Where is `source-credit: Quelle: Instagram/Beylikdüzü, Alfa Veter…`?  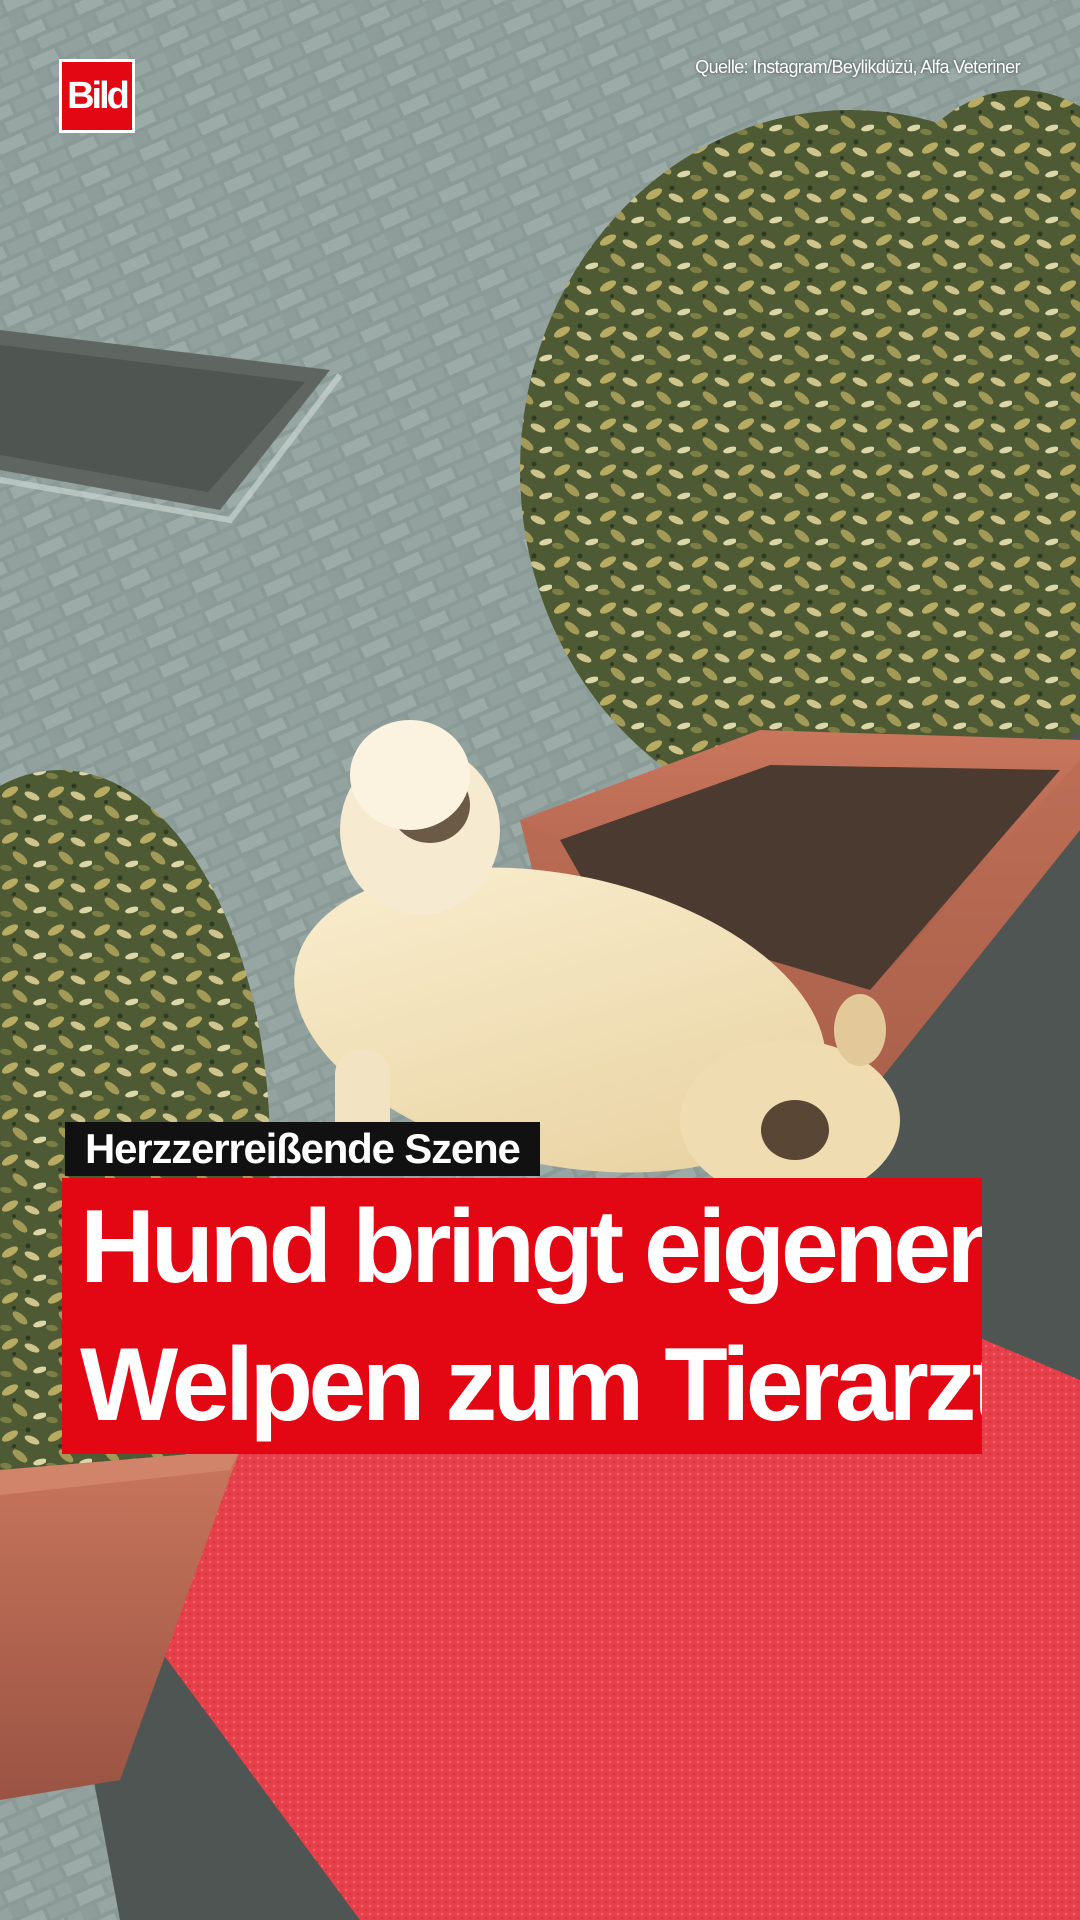
source-credit: Quelle: Instagram/Beylikdüzü, Alfa Veter… is located at coordinates (857, 67).